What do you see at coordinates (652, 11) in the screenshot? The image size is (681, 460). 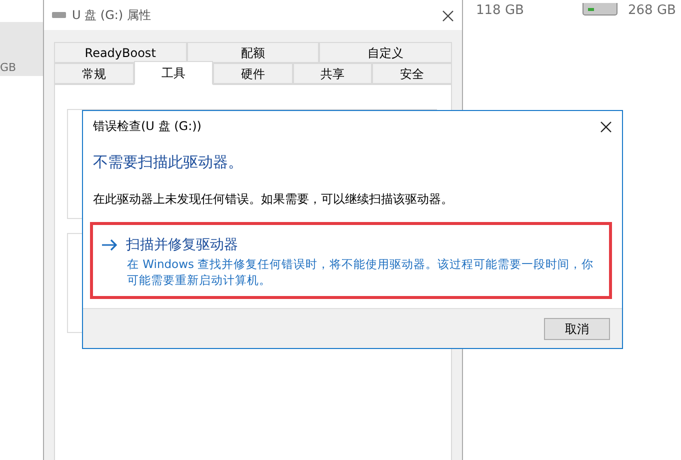 I see `size-label: 268 GB` at bounding box center [652, 11].